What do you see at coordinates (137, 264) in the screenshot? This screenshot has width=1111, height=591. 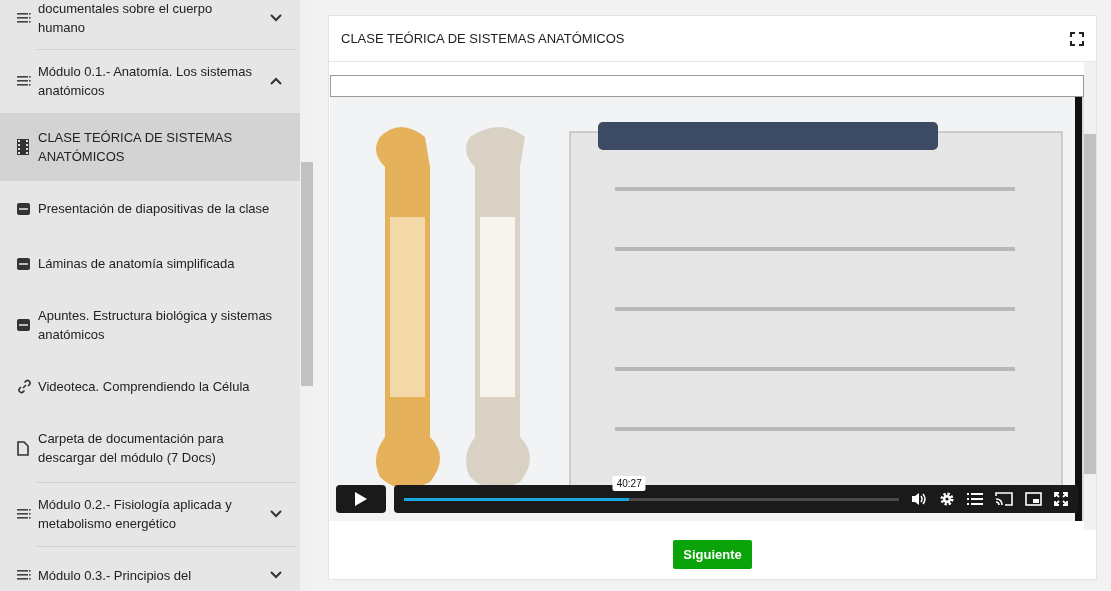 I see `item-label: Láminas de anatomía simplificada` at bounding box center [137, 264].